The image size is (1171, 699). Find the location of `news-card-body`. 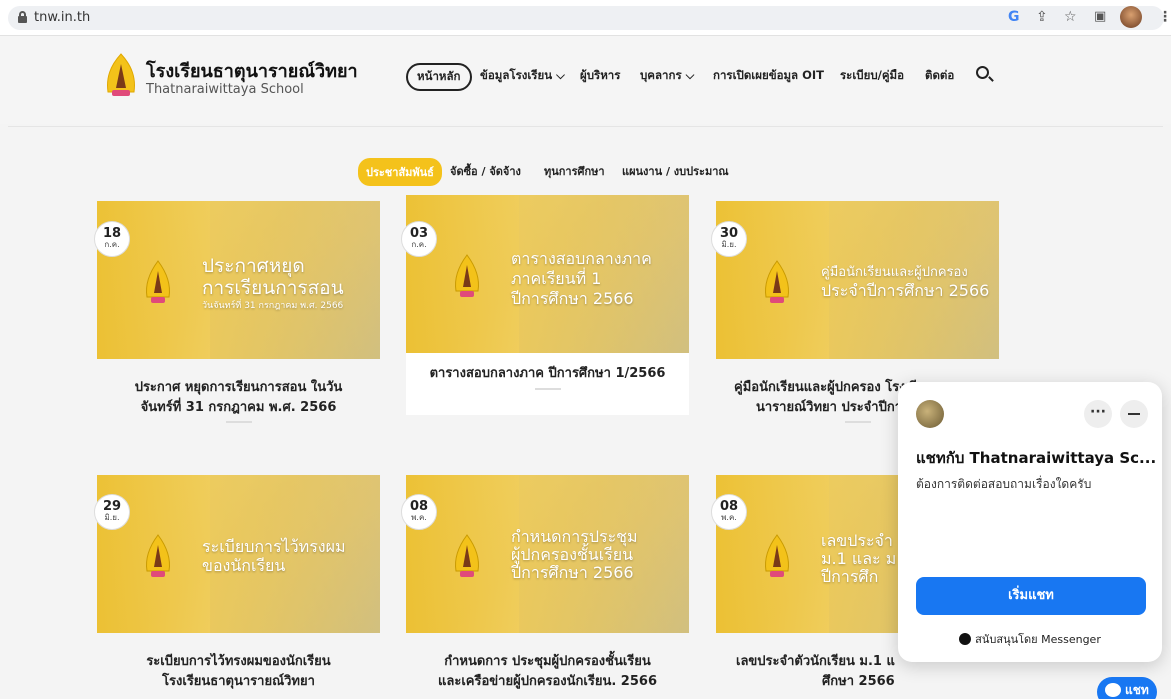

news-card-body is located at coordinates (547, 384).